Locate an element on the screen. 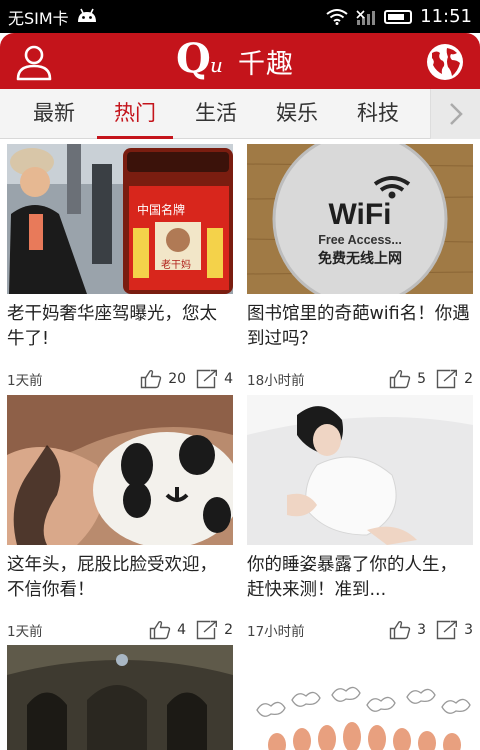 The image size is (480, 750). wifi-sign-cn: 免费无线上网 is located at coordinates (360, 258).